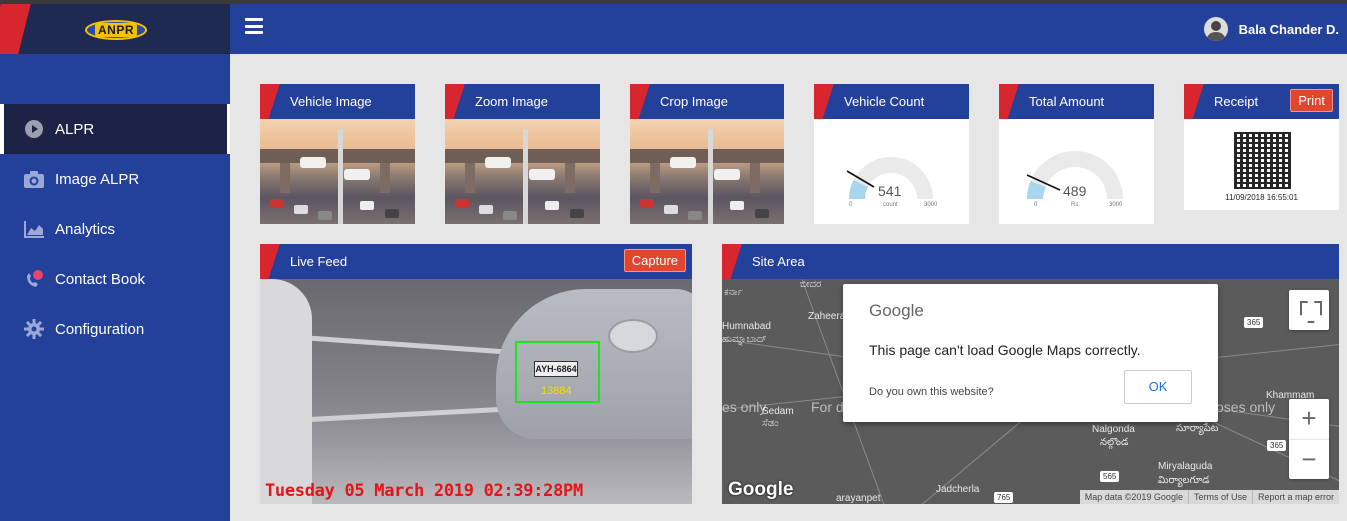 The height and width of the screenshot is (521, 1347). I want to click on crop-image-card: Crop Image, so click(707, 154).